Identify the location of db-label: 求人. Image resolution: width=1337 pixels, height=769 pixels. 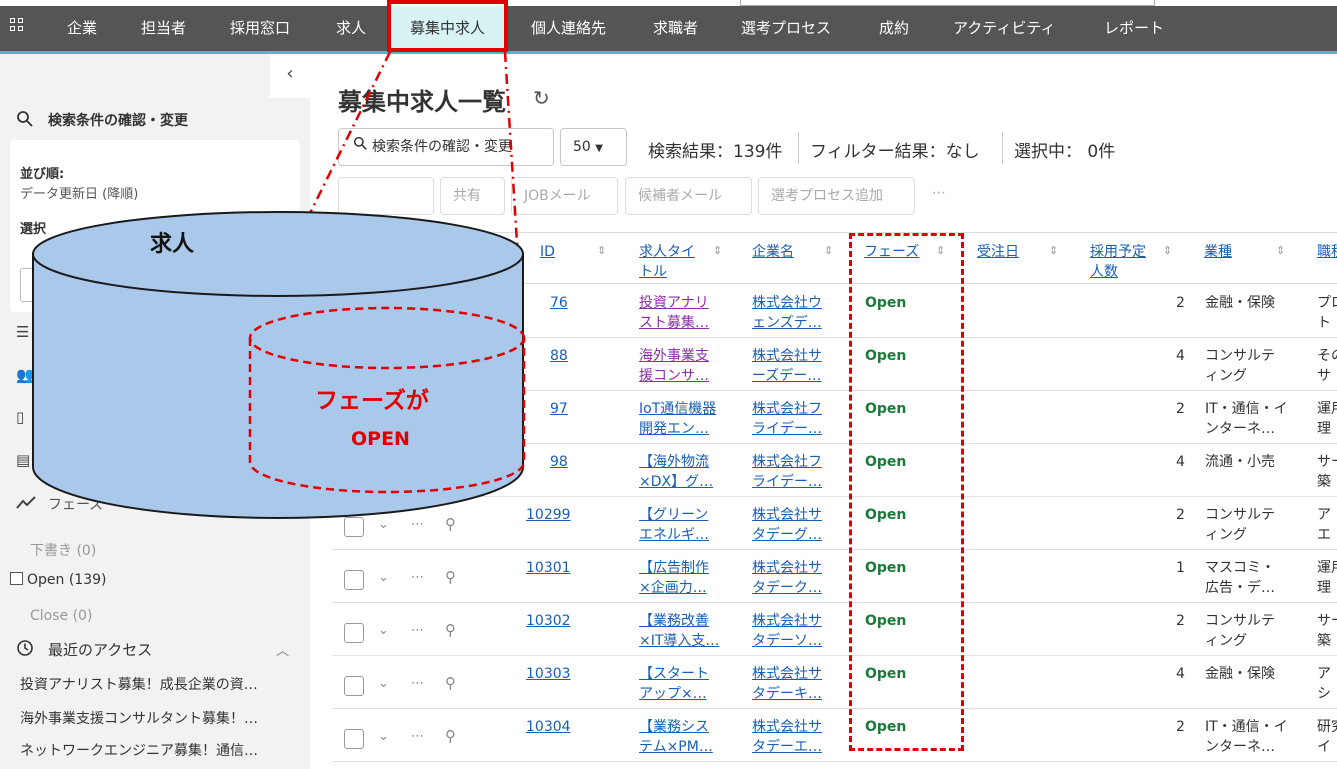
(172, 244).